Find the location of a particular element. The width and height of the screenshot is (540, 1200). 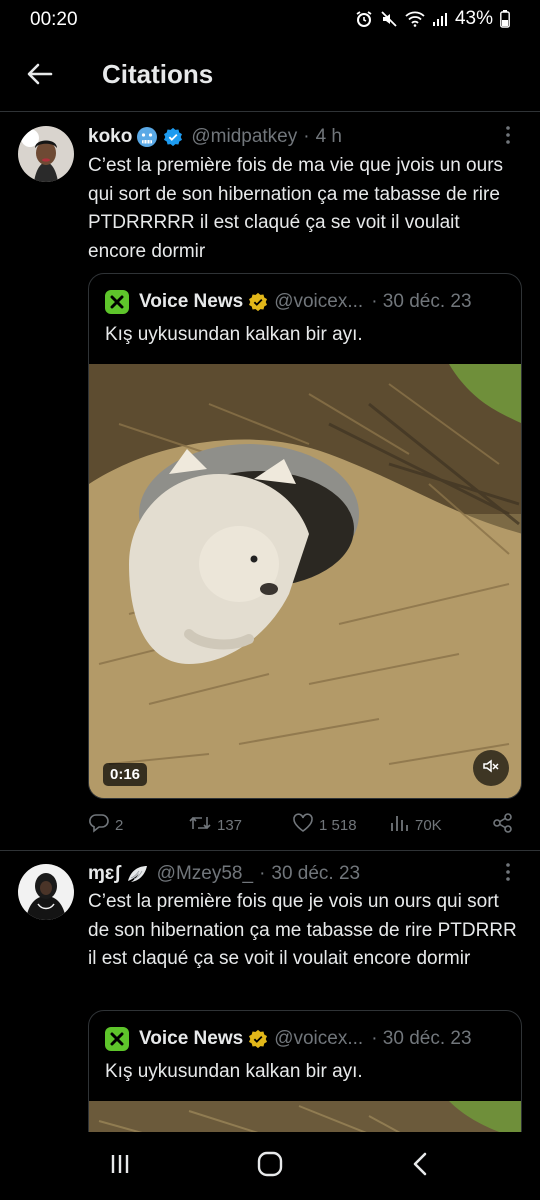

share-button is located at coordinates (503, 825).